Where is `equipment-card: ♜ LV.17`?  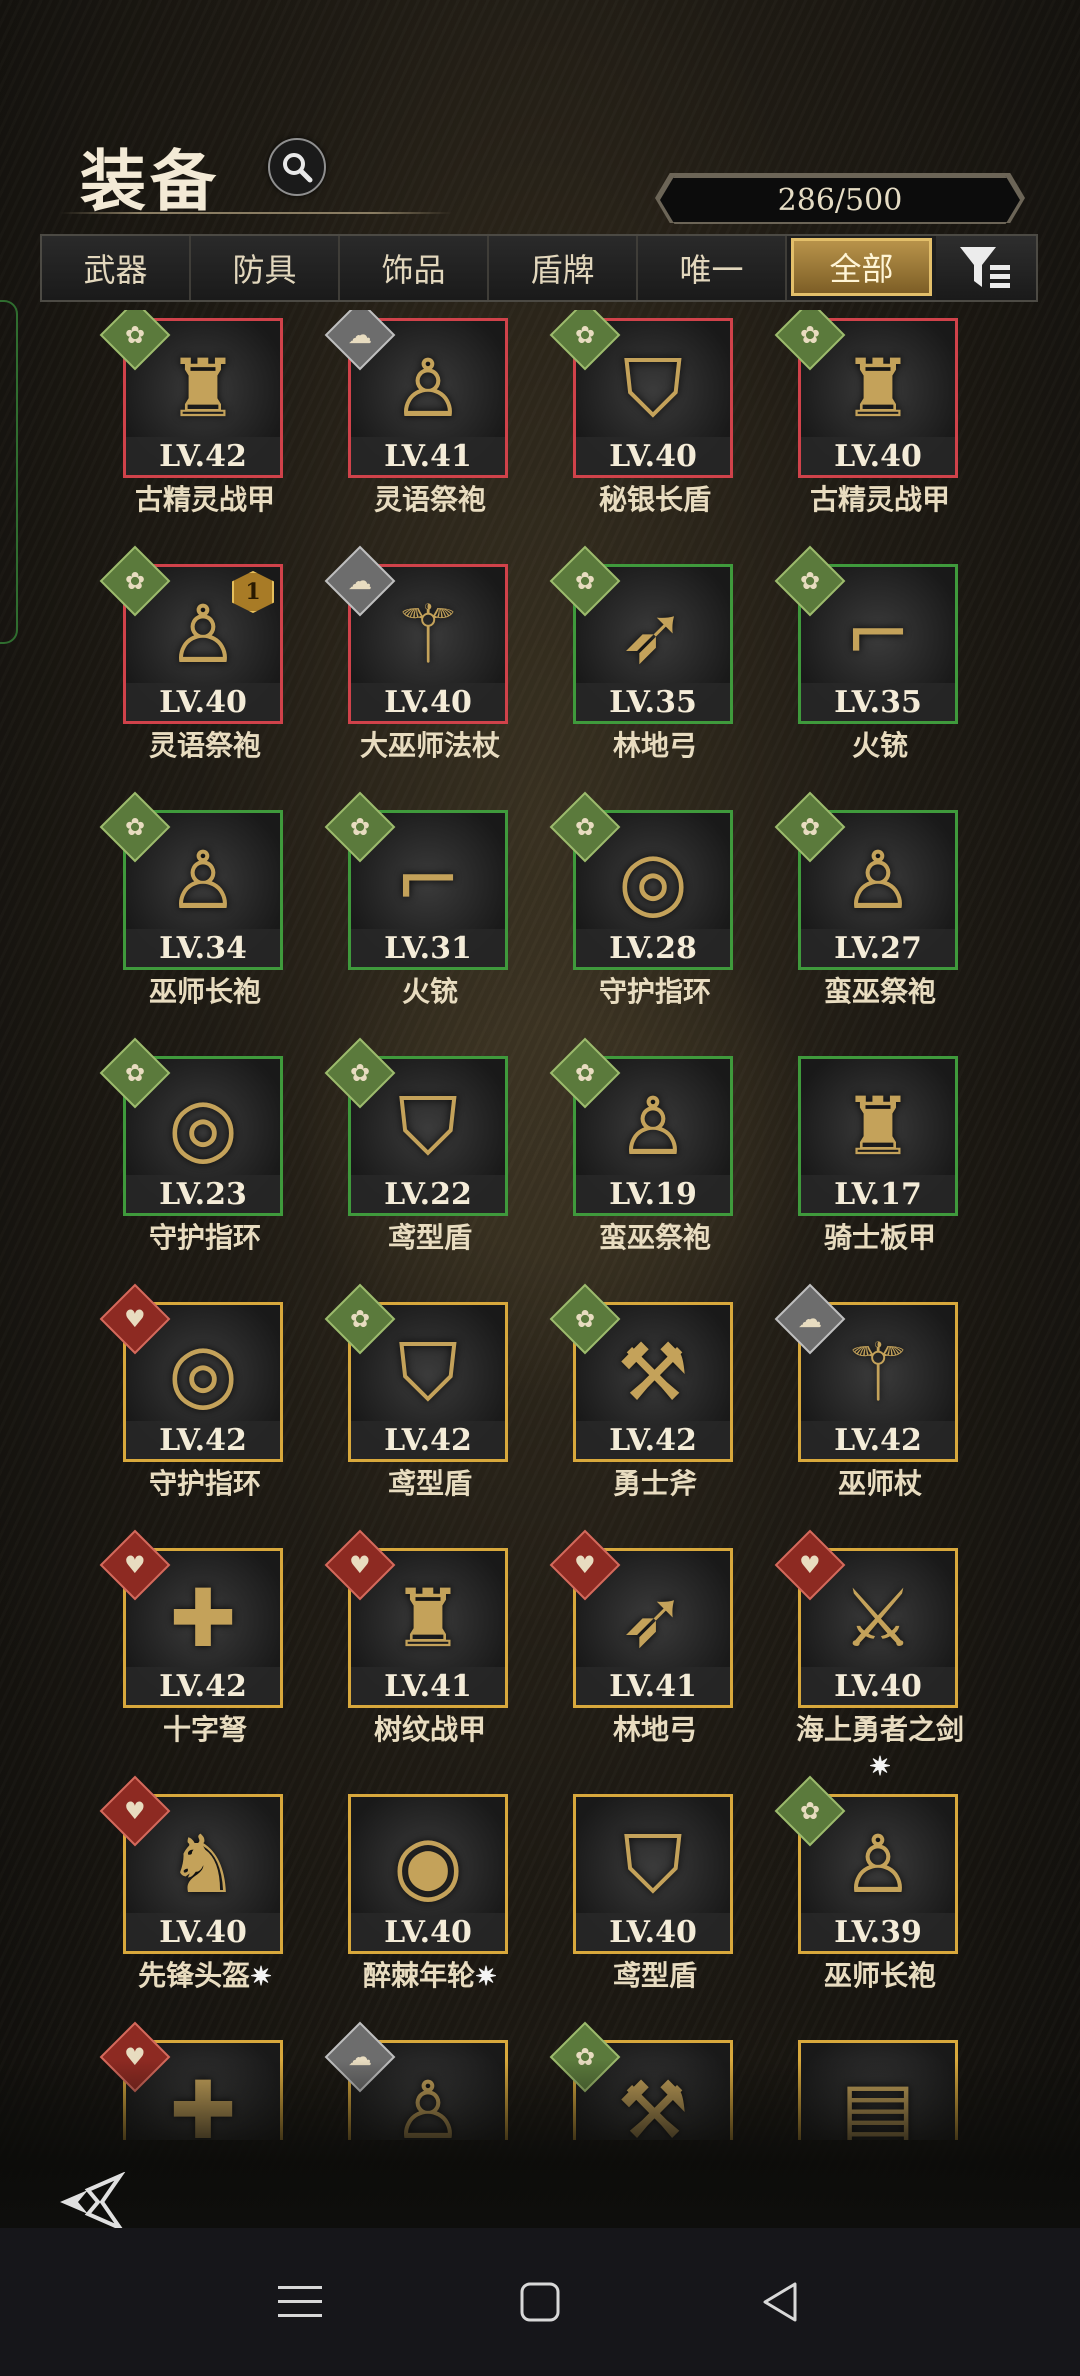
equipment-card: ♜ LV.17 is located at coordinates (878, 1136).